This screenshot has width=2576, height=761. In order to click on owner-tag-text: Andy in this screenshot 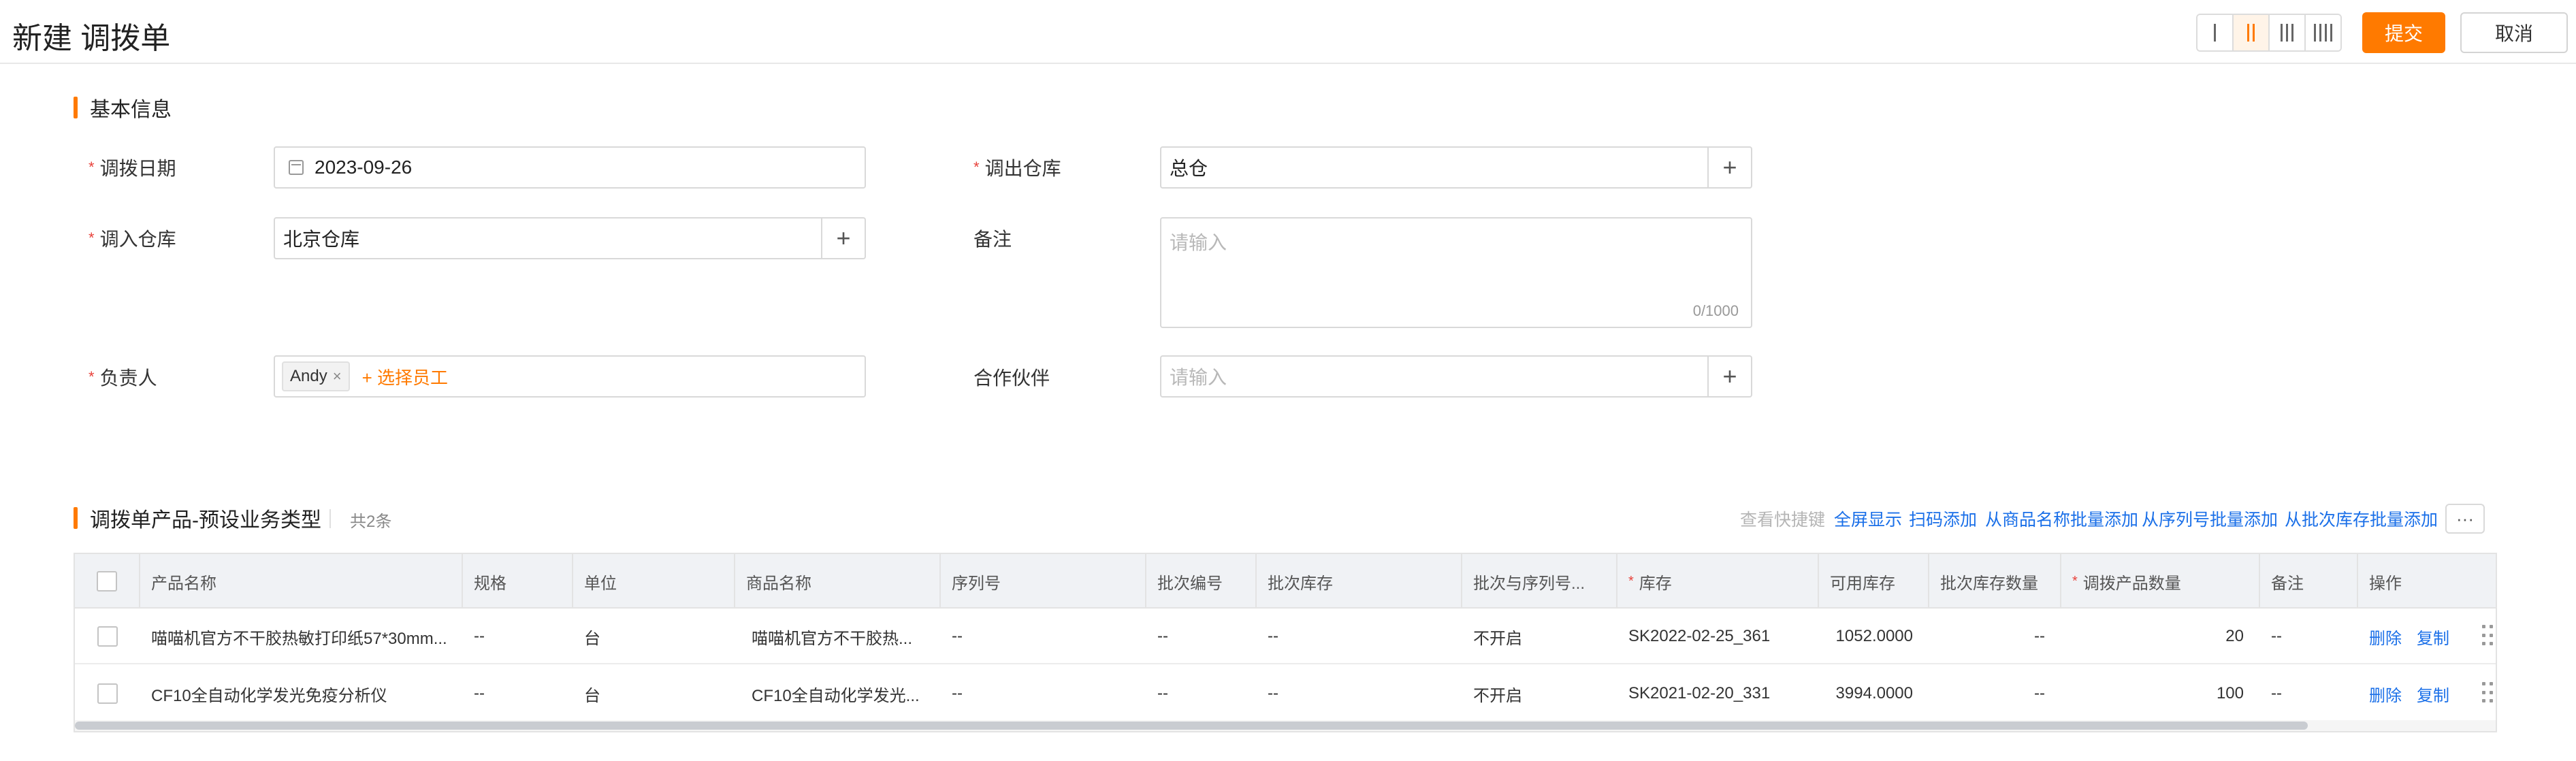, I will do `click(309, 376)`.